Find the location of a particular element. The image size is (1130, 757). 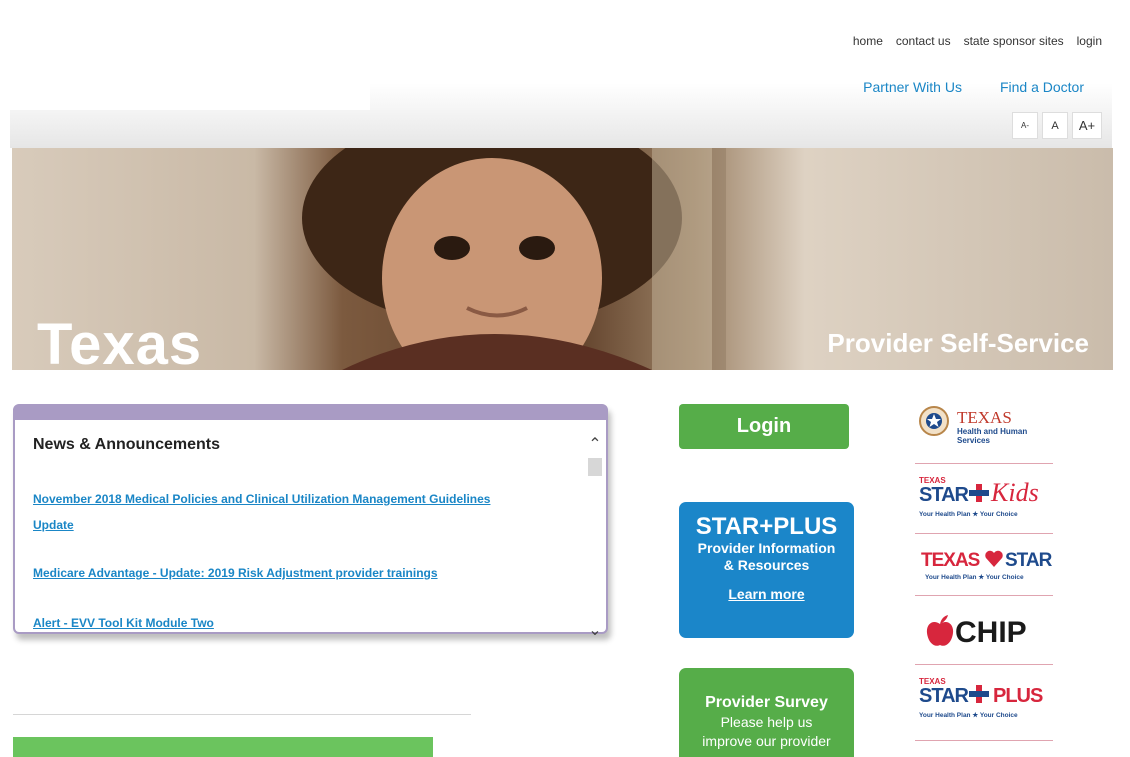

star-plus-plus: PLUS is located at coordinates (1018, 696).